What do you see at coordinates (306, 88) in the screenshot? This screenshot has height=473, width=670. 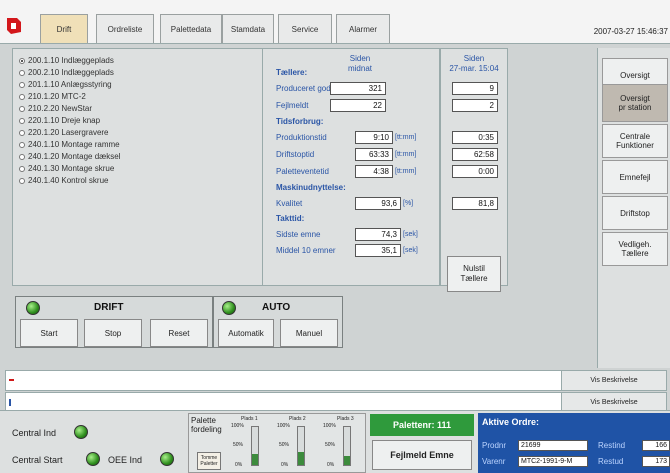 I see `label-produceret: Produceret gode` at bounding box center [306, 88].